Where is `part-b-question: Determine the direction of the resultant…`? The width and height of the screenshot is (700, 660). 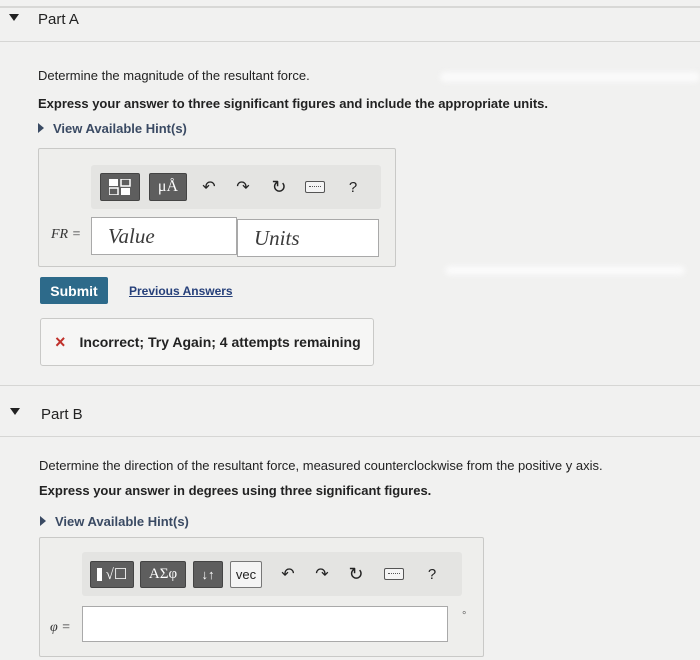
part-b-question: Determine the direction of the resultant… is located at coordinates (321, 465).